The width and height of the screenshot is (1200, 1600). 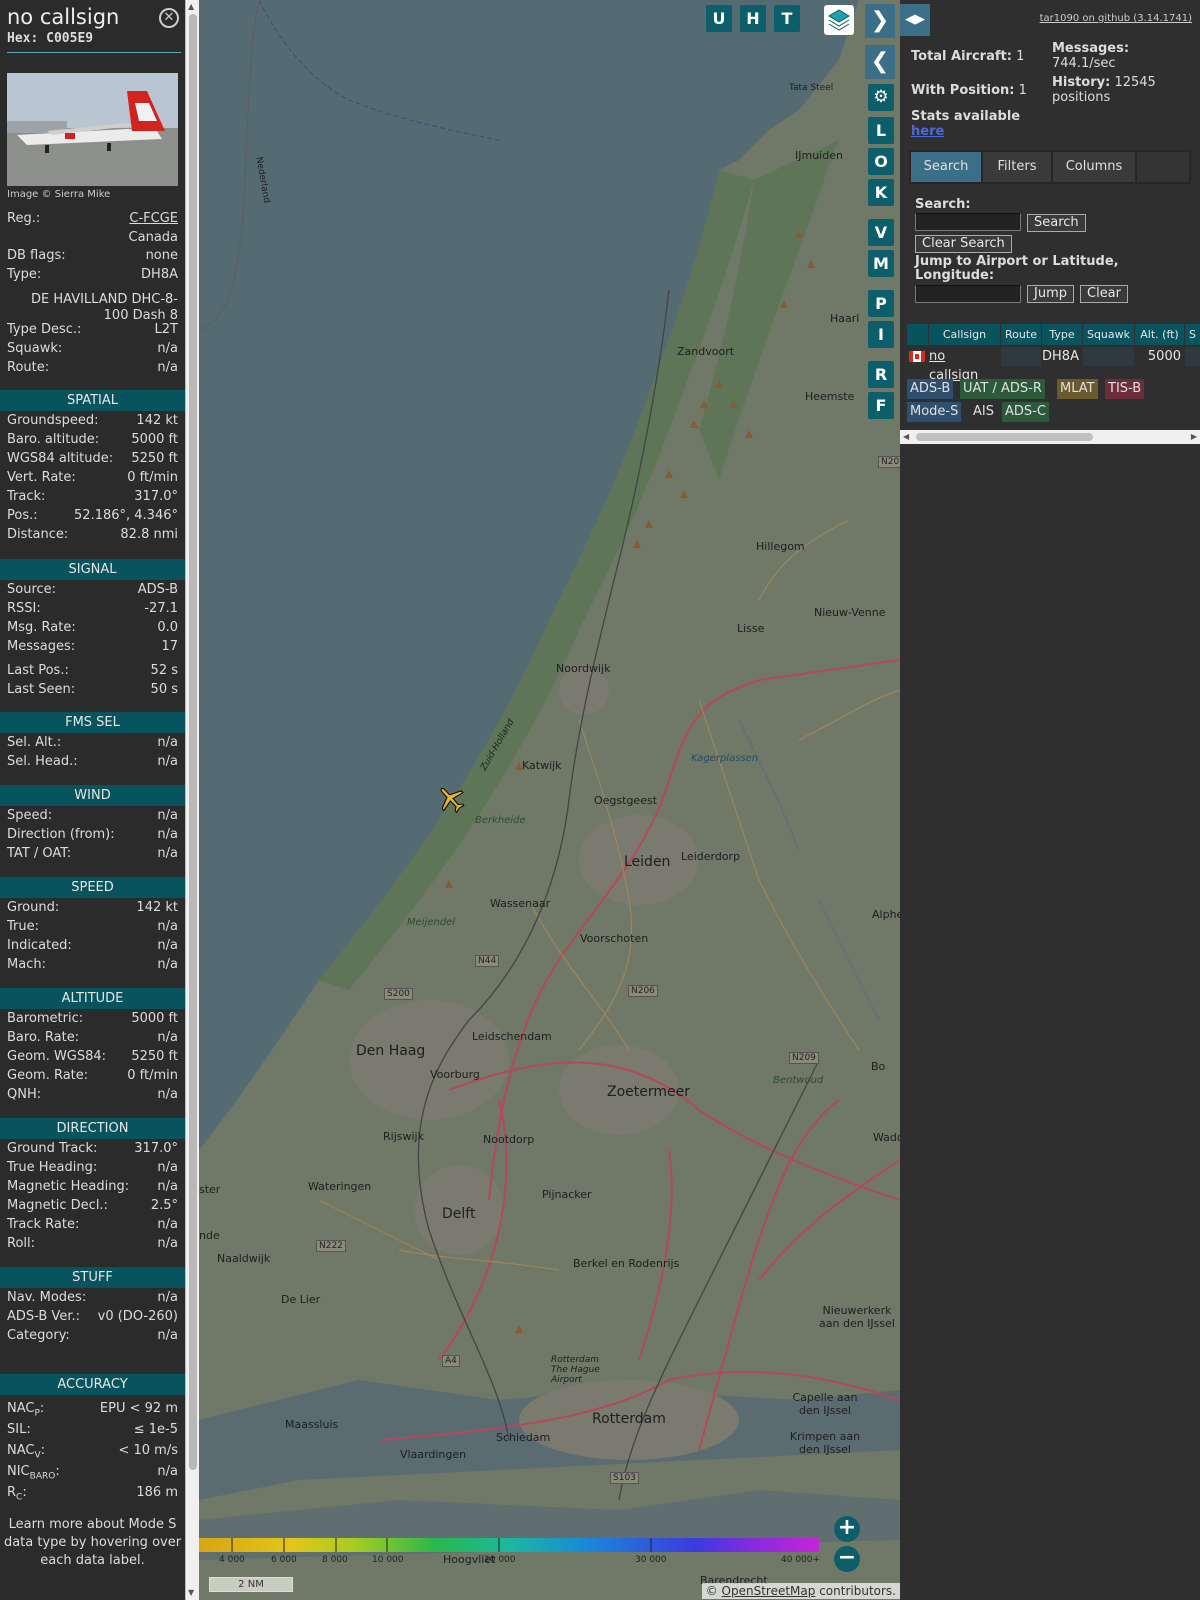 What do you see at coordinates (104, 307) in the screenshot?
I see `type-full-name: DE HAVILLAND DHC-8-100 Dash 8` at bounding box center [104, 307].